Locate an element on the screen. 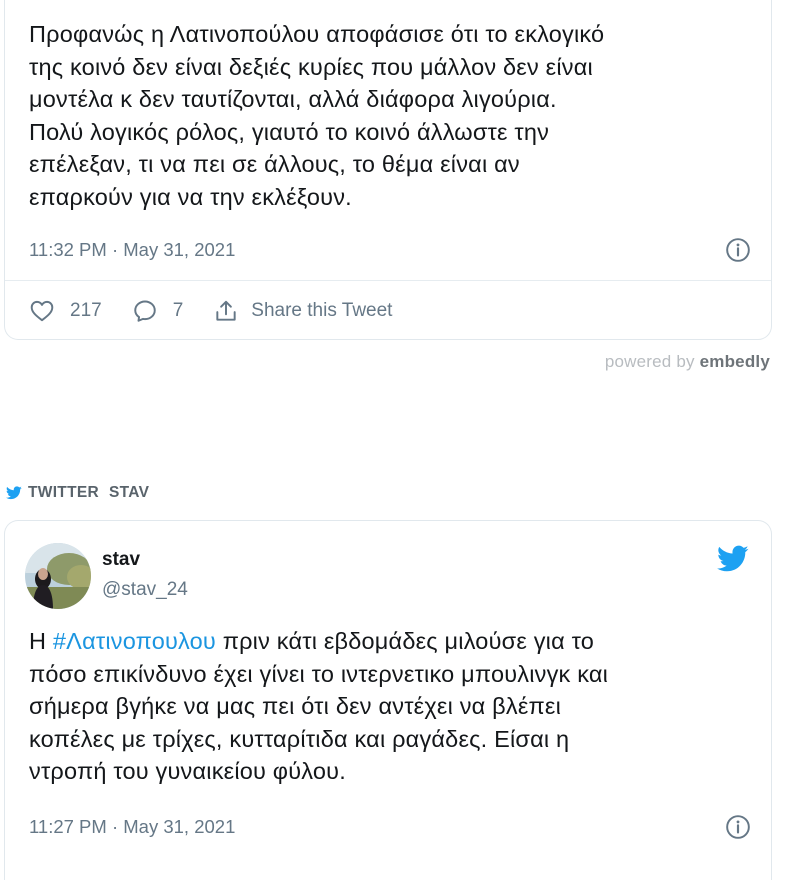 The height and width of the screenshot is (880, 800). avatar is located at coordinates (58, 576).